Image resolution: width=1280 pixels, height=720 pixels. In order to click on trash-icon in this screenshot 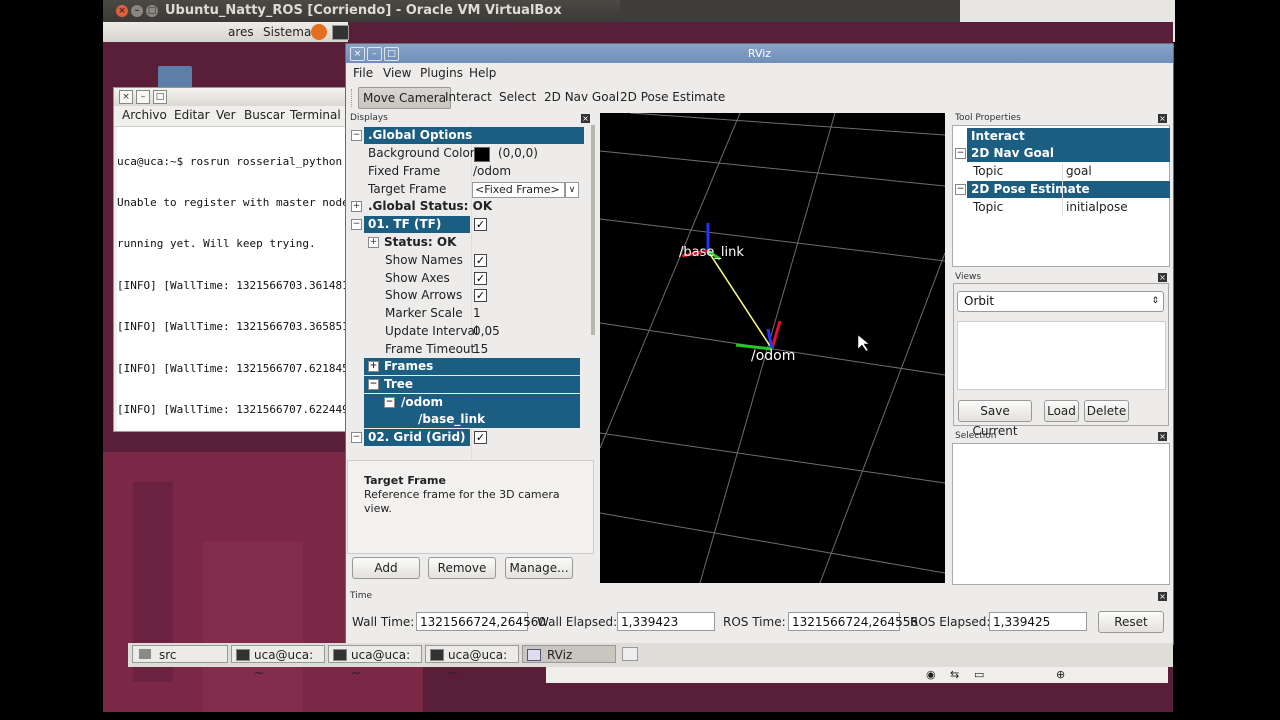, I will do `click(630, 654)`.